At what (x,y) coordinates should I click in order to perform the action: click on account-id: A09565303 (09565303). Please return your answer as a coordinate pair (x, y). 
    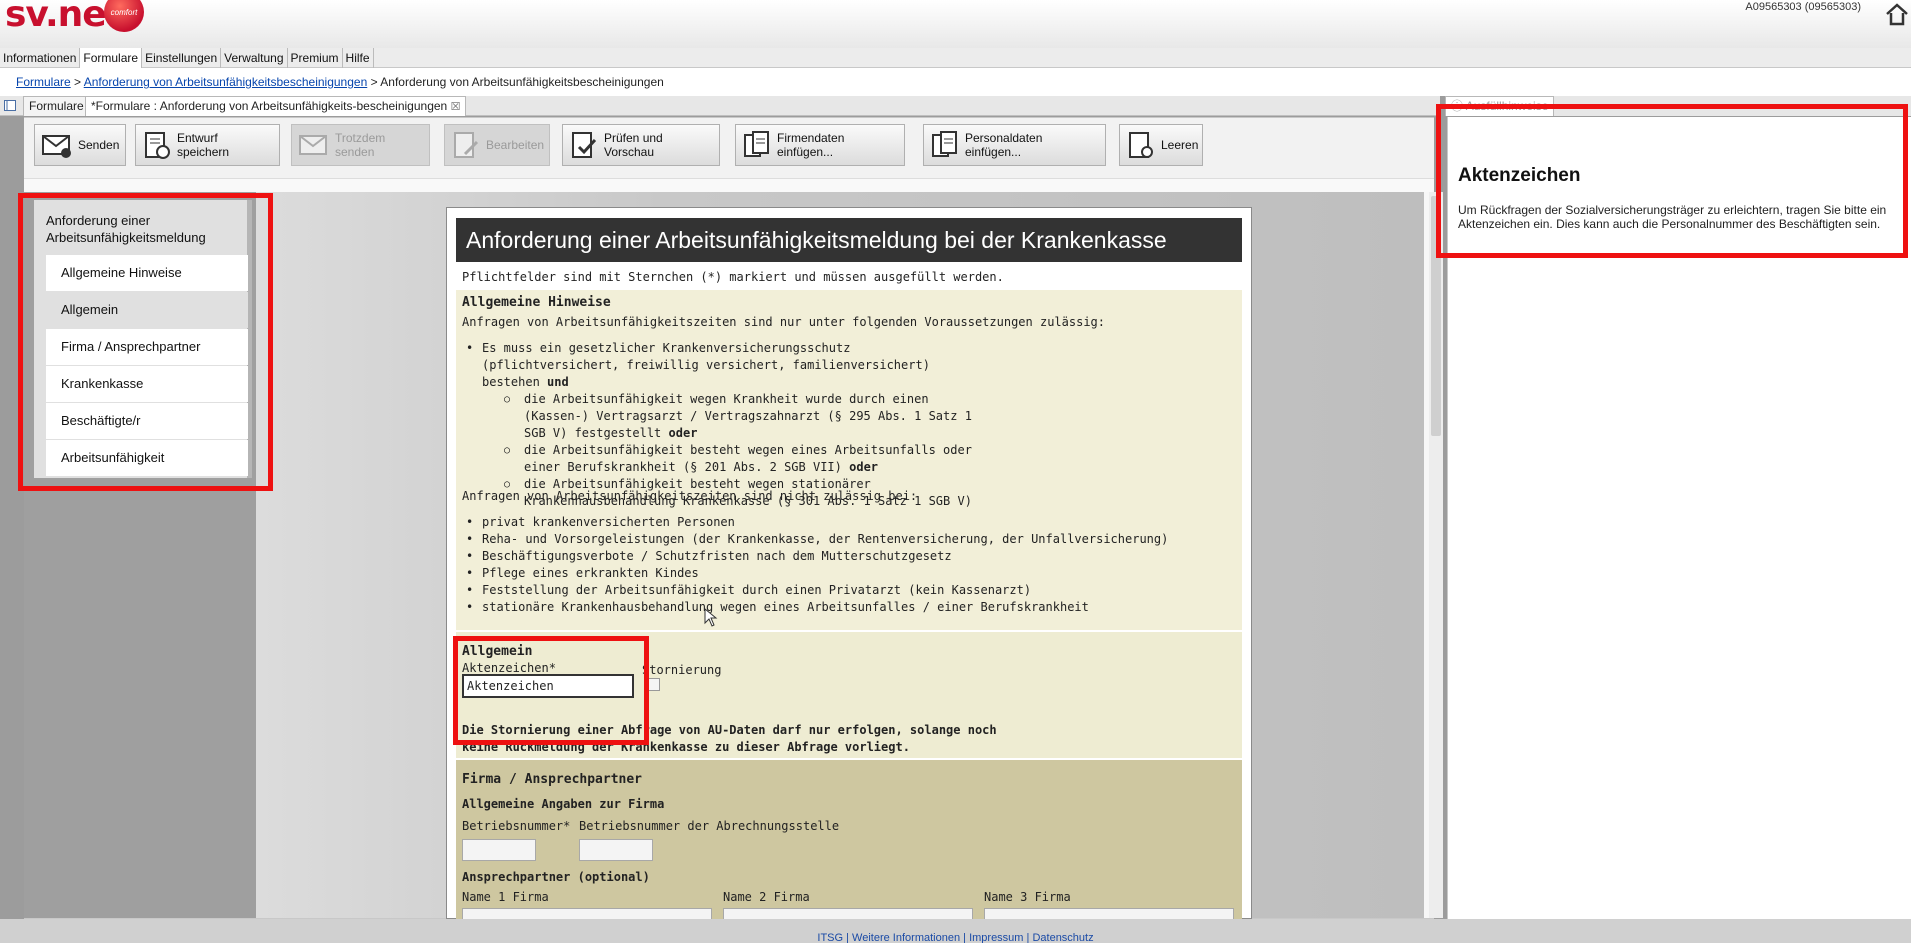
    Looking at the image, I should click on (1803, 7).